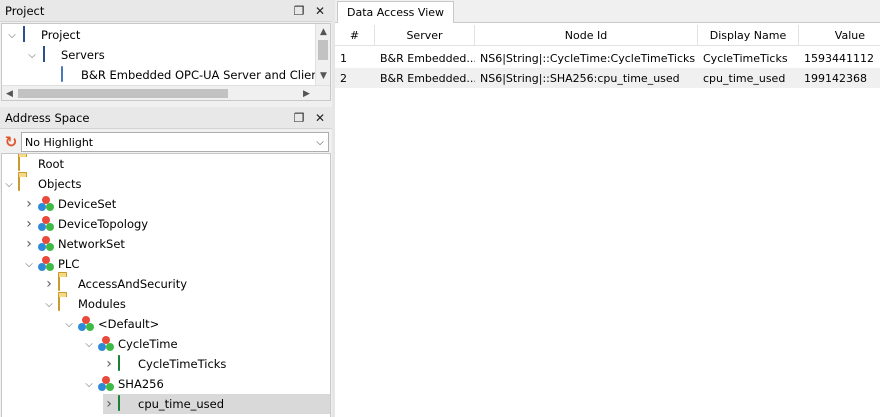  I want to click on tree-item: › DeviceTopology, so click(85, 224).